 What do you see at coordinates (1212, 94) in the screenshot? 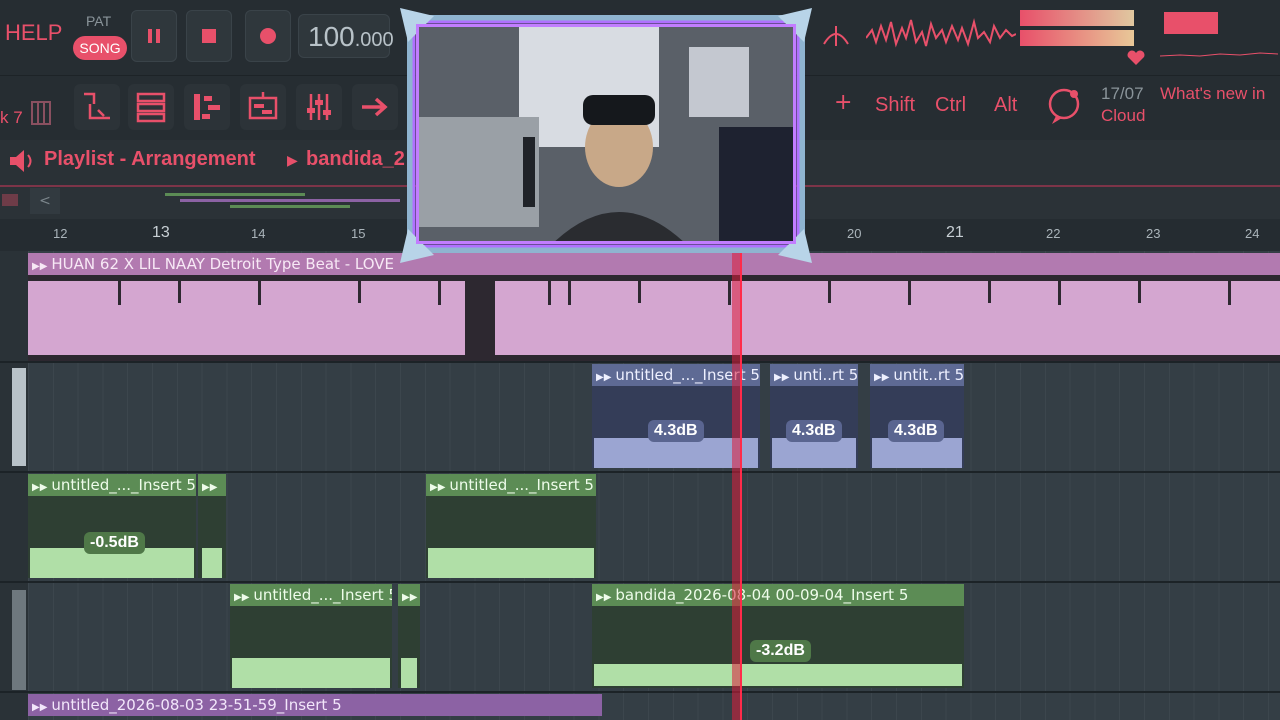
I see `news-headline: What's new in` at bounding box center [1212, 94].